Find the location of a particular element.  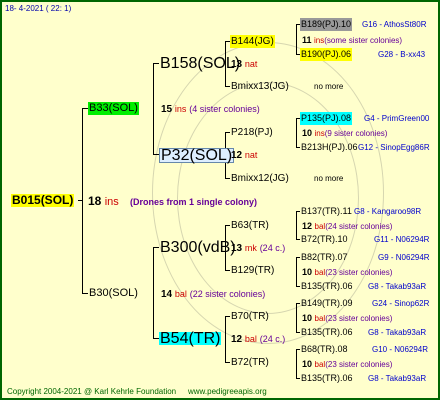

gen4-b189-code: G16 - AthosSt80R is located at coordinates (394, 24).